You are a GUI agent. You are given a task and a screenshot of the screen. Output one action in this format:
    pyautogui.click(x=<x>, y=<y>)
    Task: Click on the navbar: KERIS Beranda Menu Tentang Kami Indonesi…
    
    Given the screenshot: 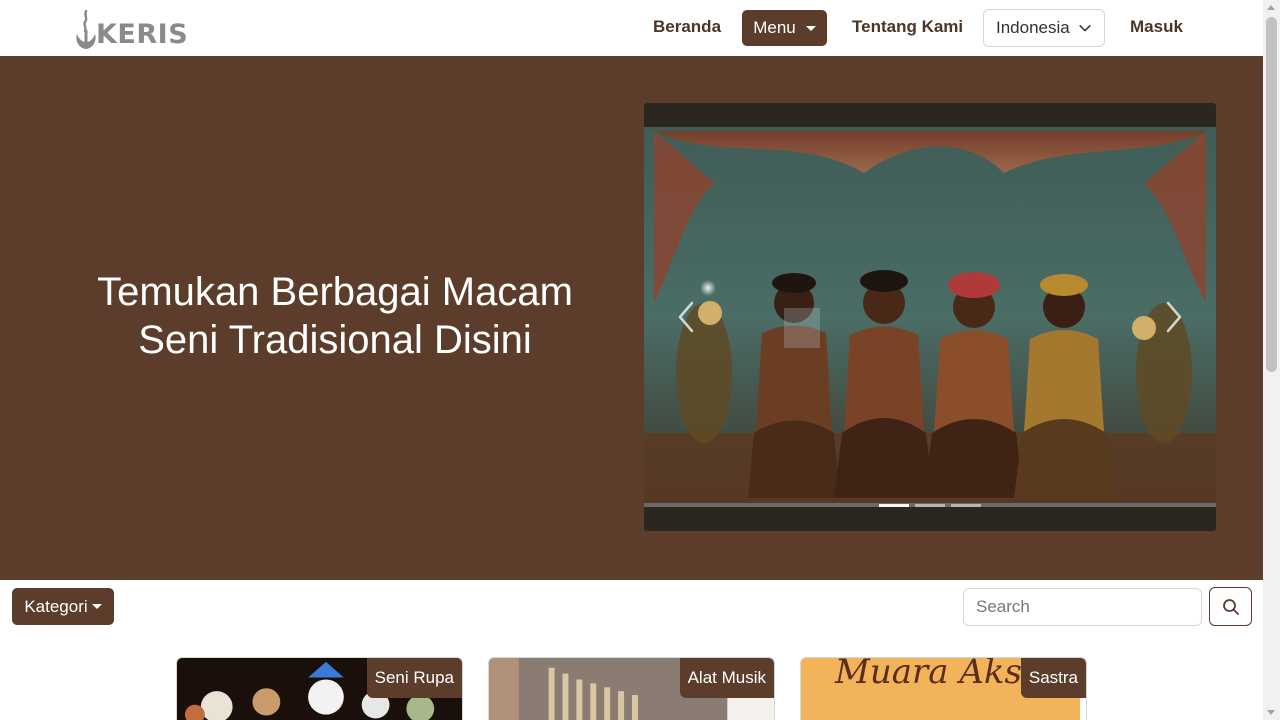 What is the action you would take?
    pyautogui.click(x=631, y=28)
    